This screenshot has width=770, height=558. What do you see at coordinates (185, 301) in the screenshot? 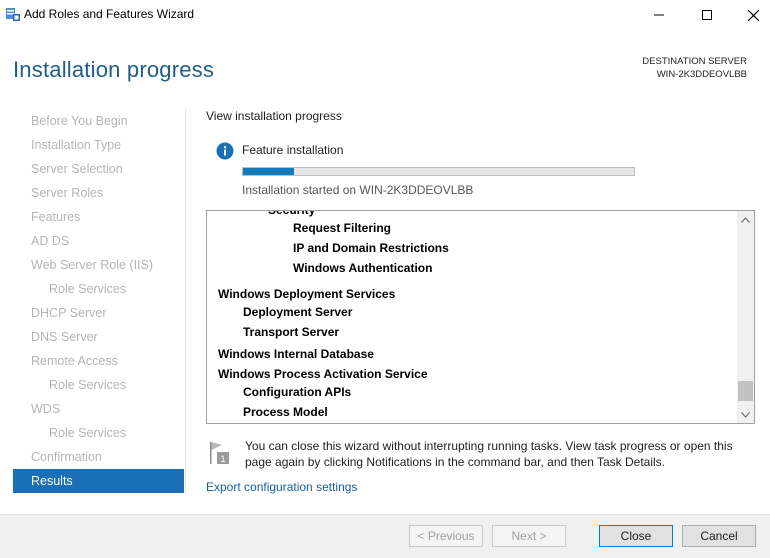
I see `nav-divider` at bounding box center [185, 301].